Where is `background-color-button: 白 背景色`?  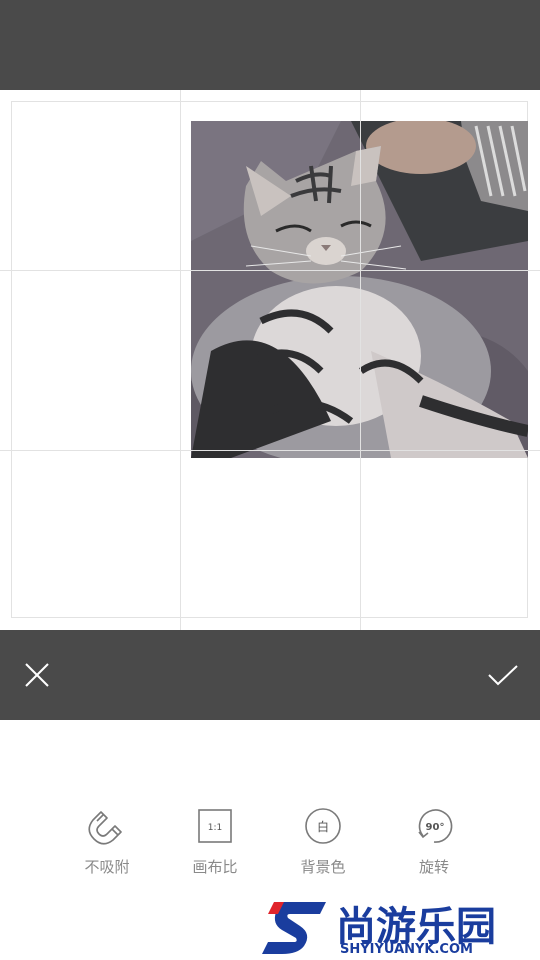 background-color-button: 白 背景色 is located at coordinates (323, 840).